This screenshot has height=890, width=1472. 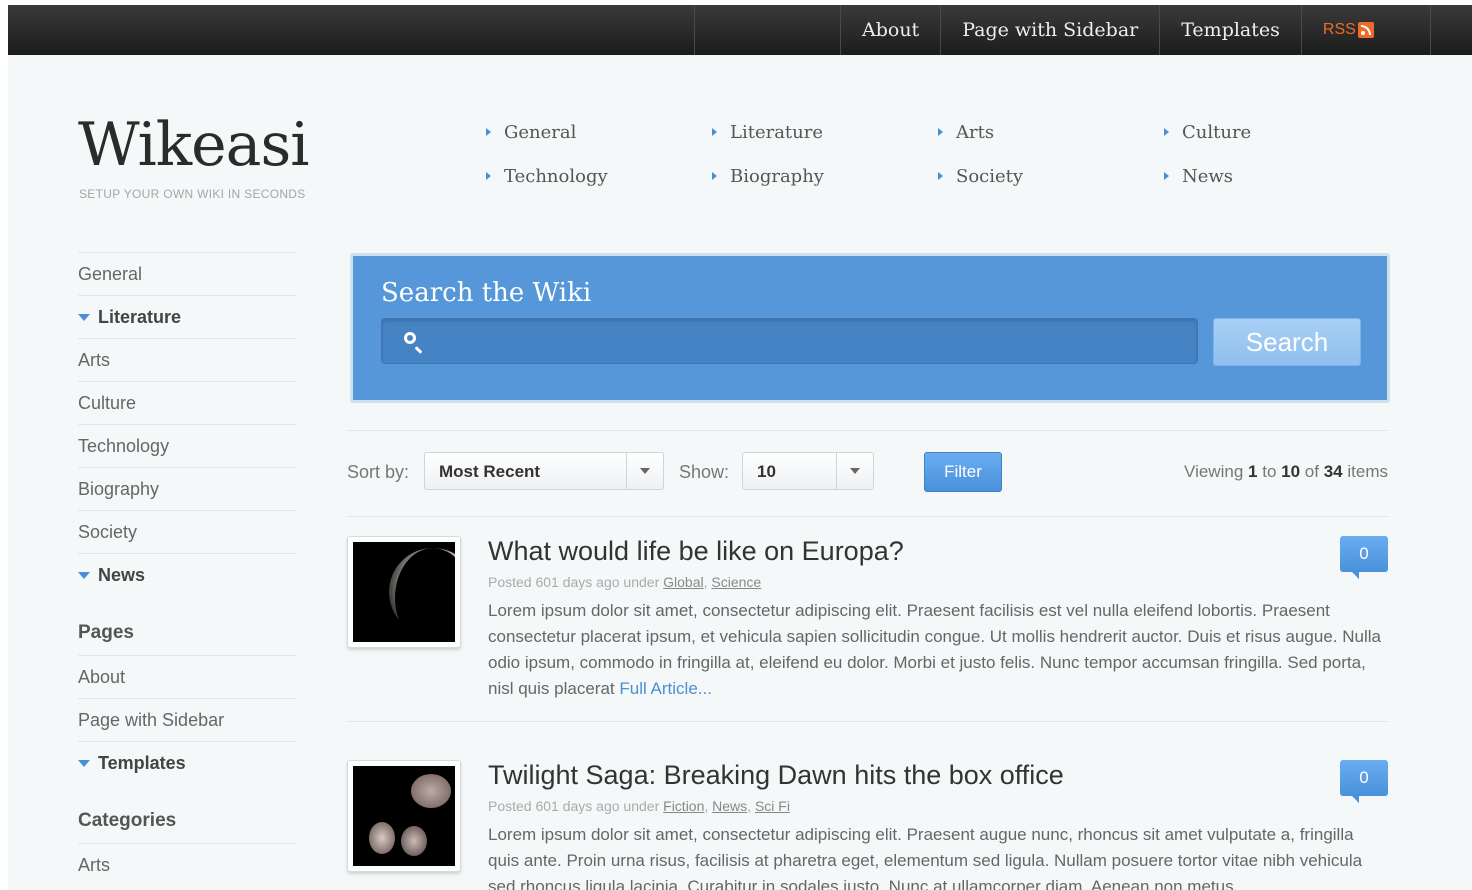 What do you see at coordinates (192, 194) in the screenshot?
I see `site-tagline: SETUP YOUR OWN WIKI IN SECONDS` at bounding box center [192, 194].